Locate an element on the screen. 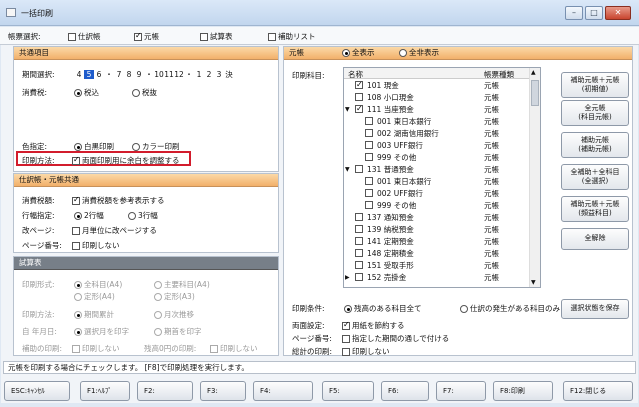 Image resolution: width=639 pixels, height=407 pixels. close-button: ✕ is located at coordinates (618, 13).